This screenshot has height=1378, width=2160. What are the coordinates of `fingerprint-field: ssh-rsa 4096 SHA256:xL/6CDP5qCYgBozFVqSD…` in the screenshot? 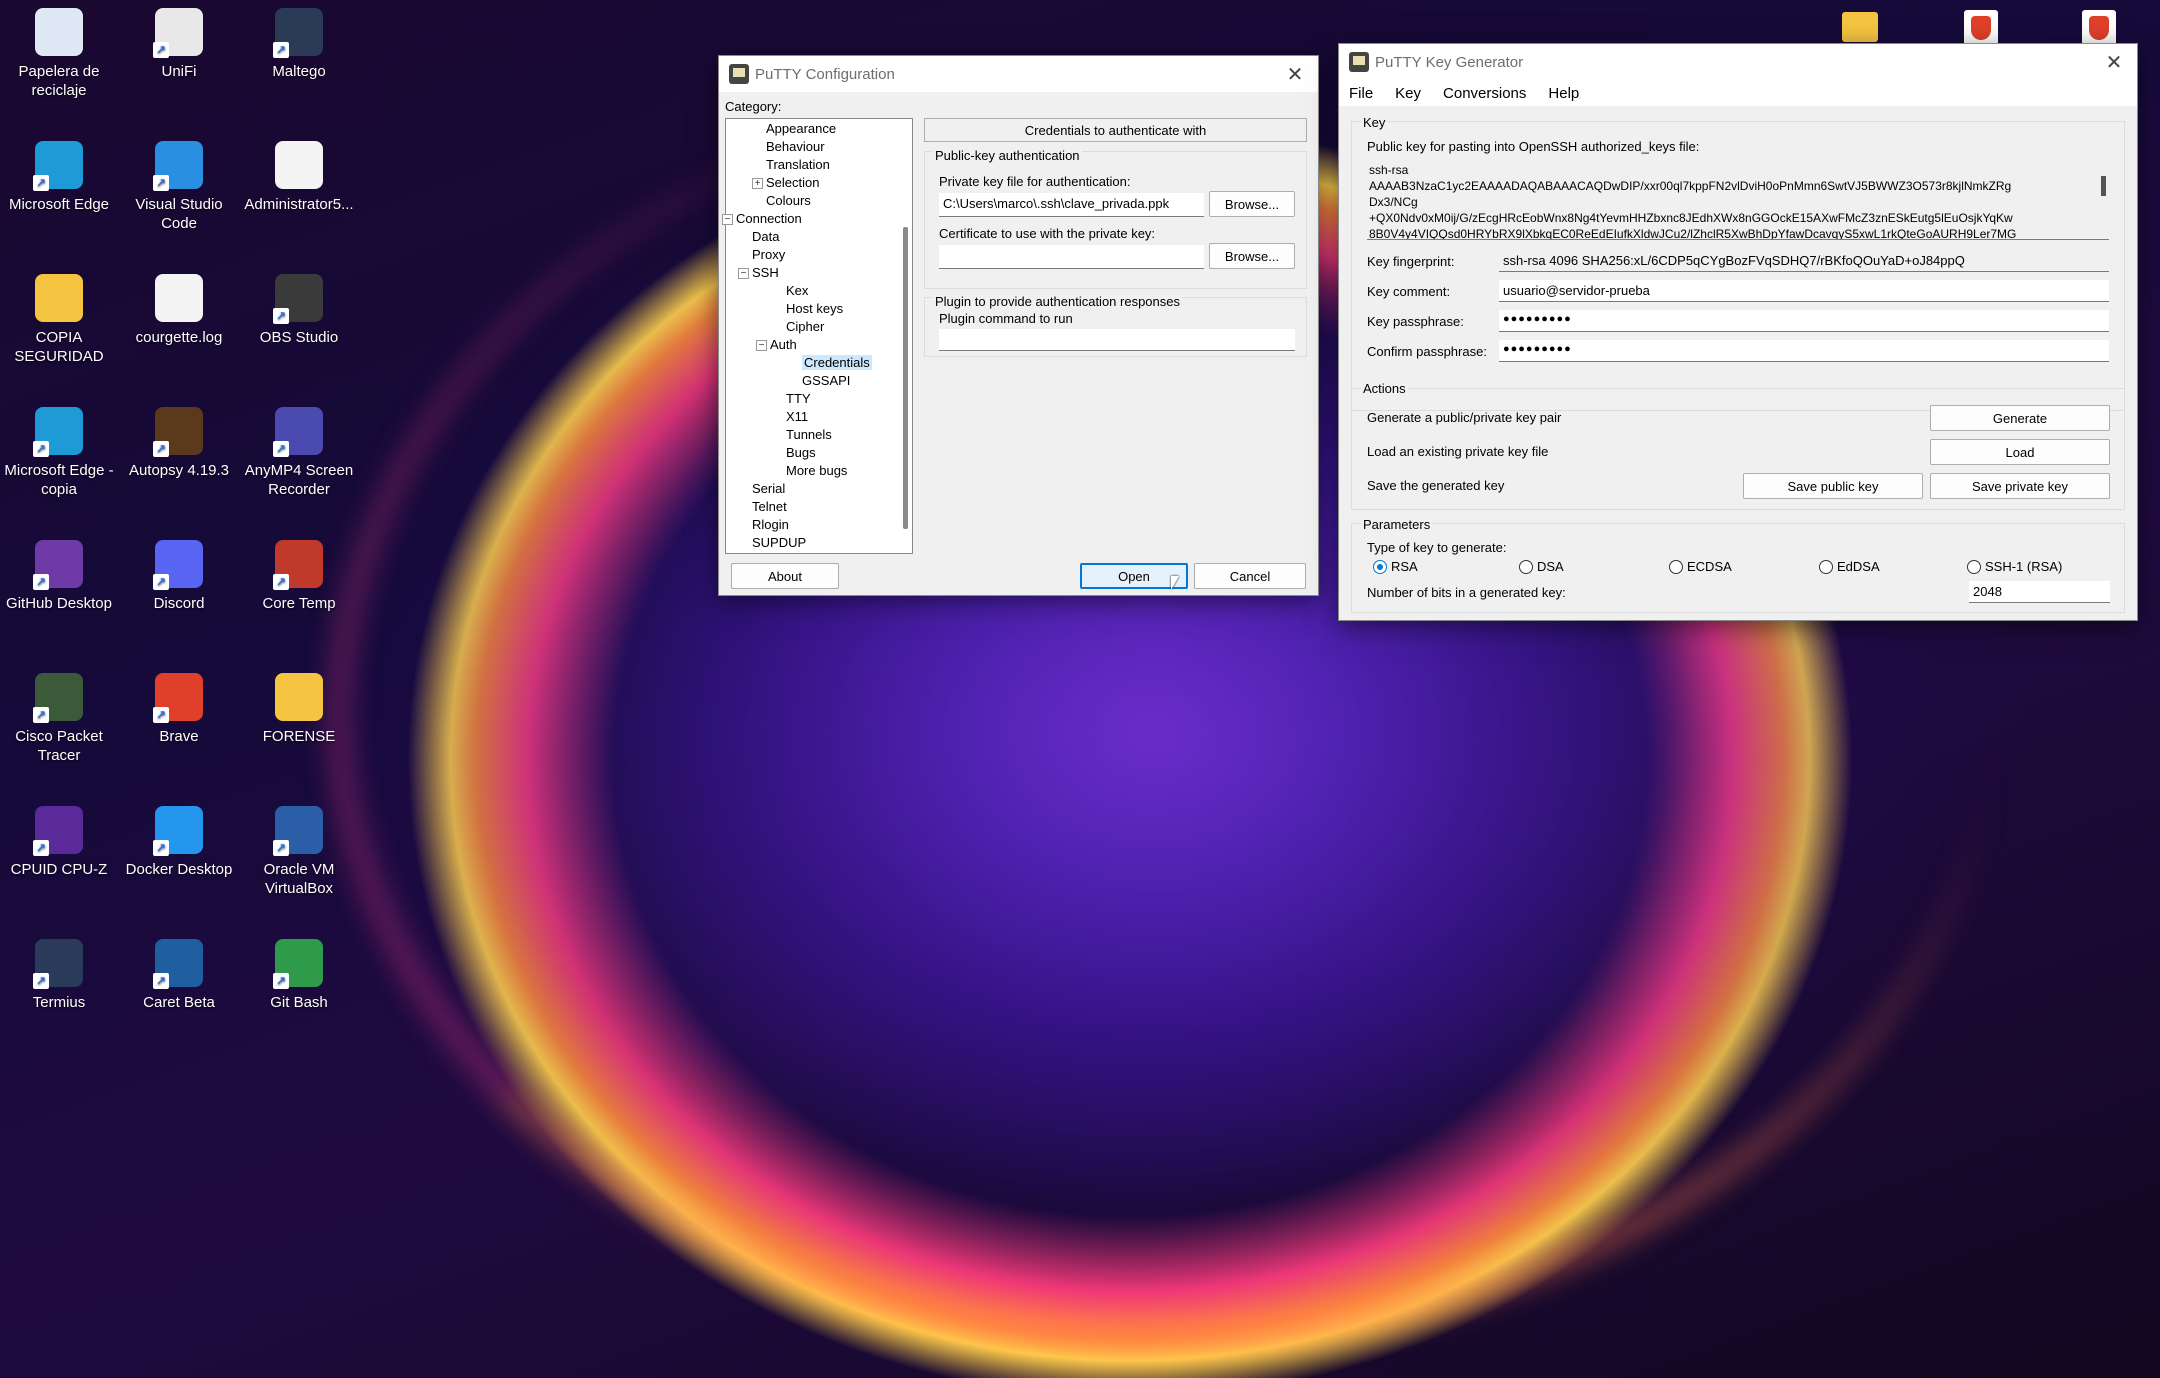 It's located at (1804, 261).